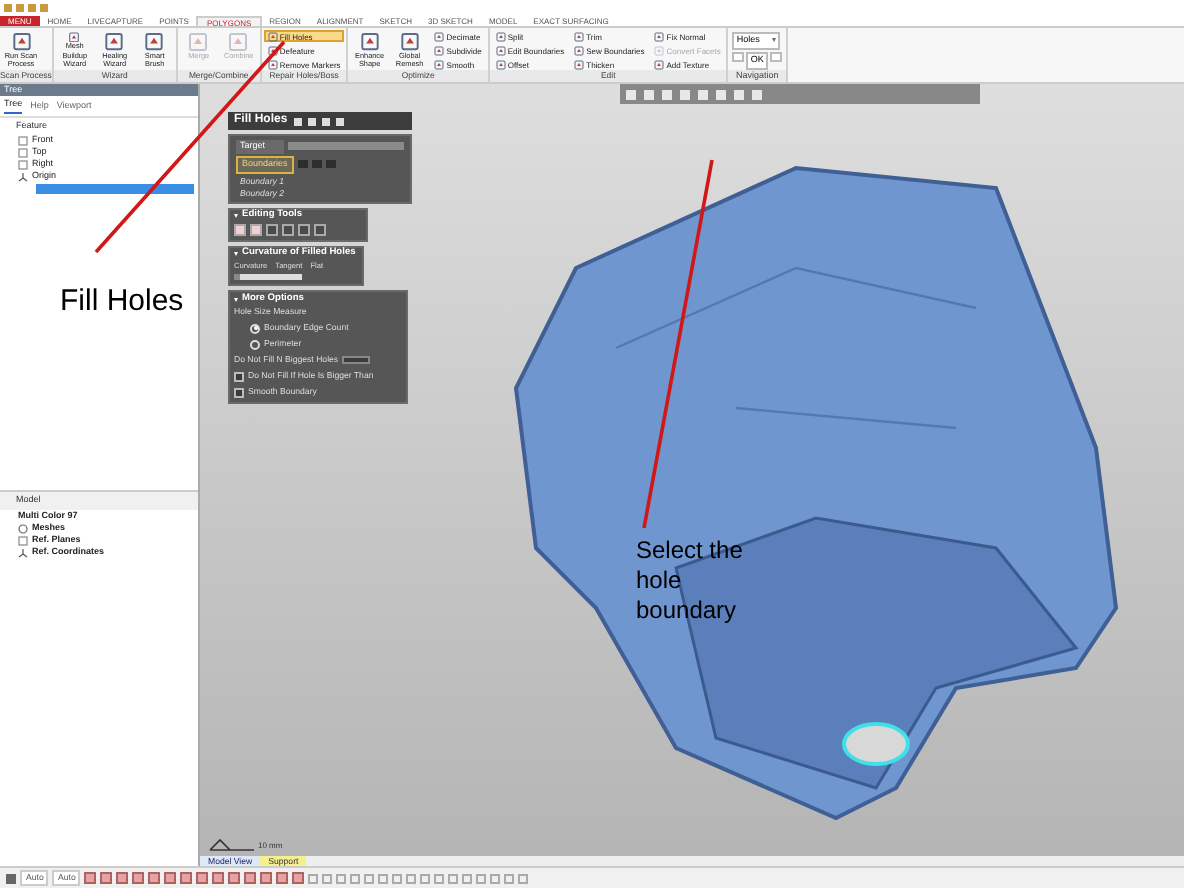 The height and width of the screenshot is (888, 1184). I want to click on target-field, so click(346, 146).